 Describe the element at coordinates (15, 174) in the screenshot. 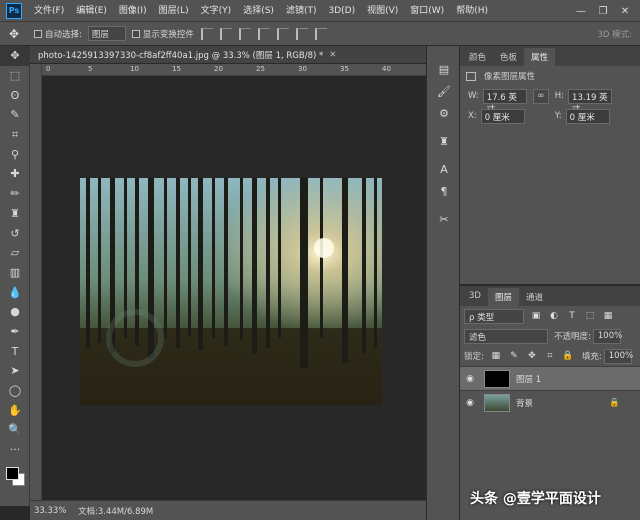

I see `healing-brush-tool-icon: ✚` at that location.